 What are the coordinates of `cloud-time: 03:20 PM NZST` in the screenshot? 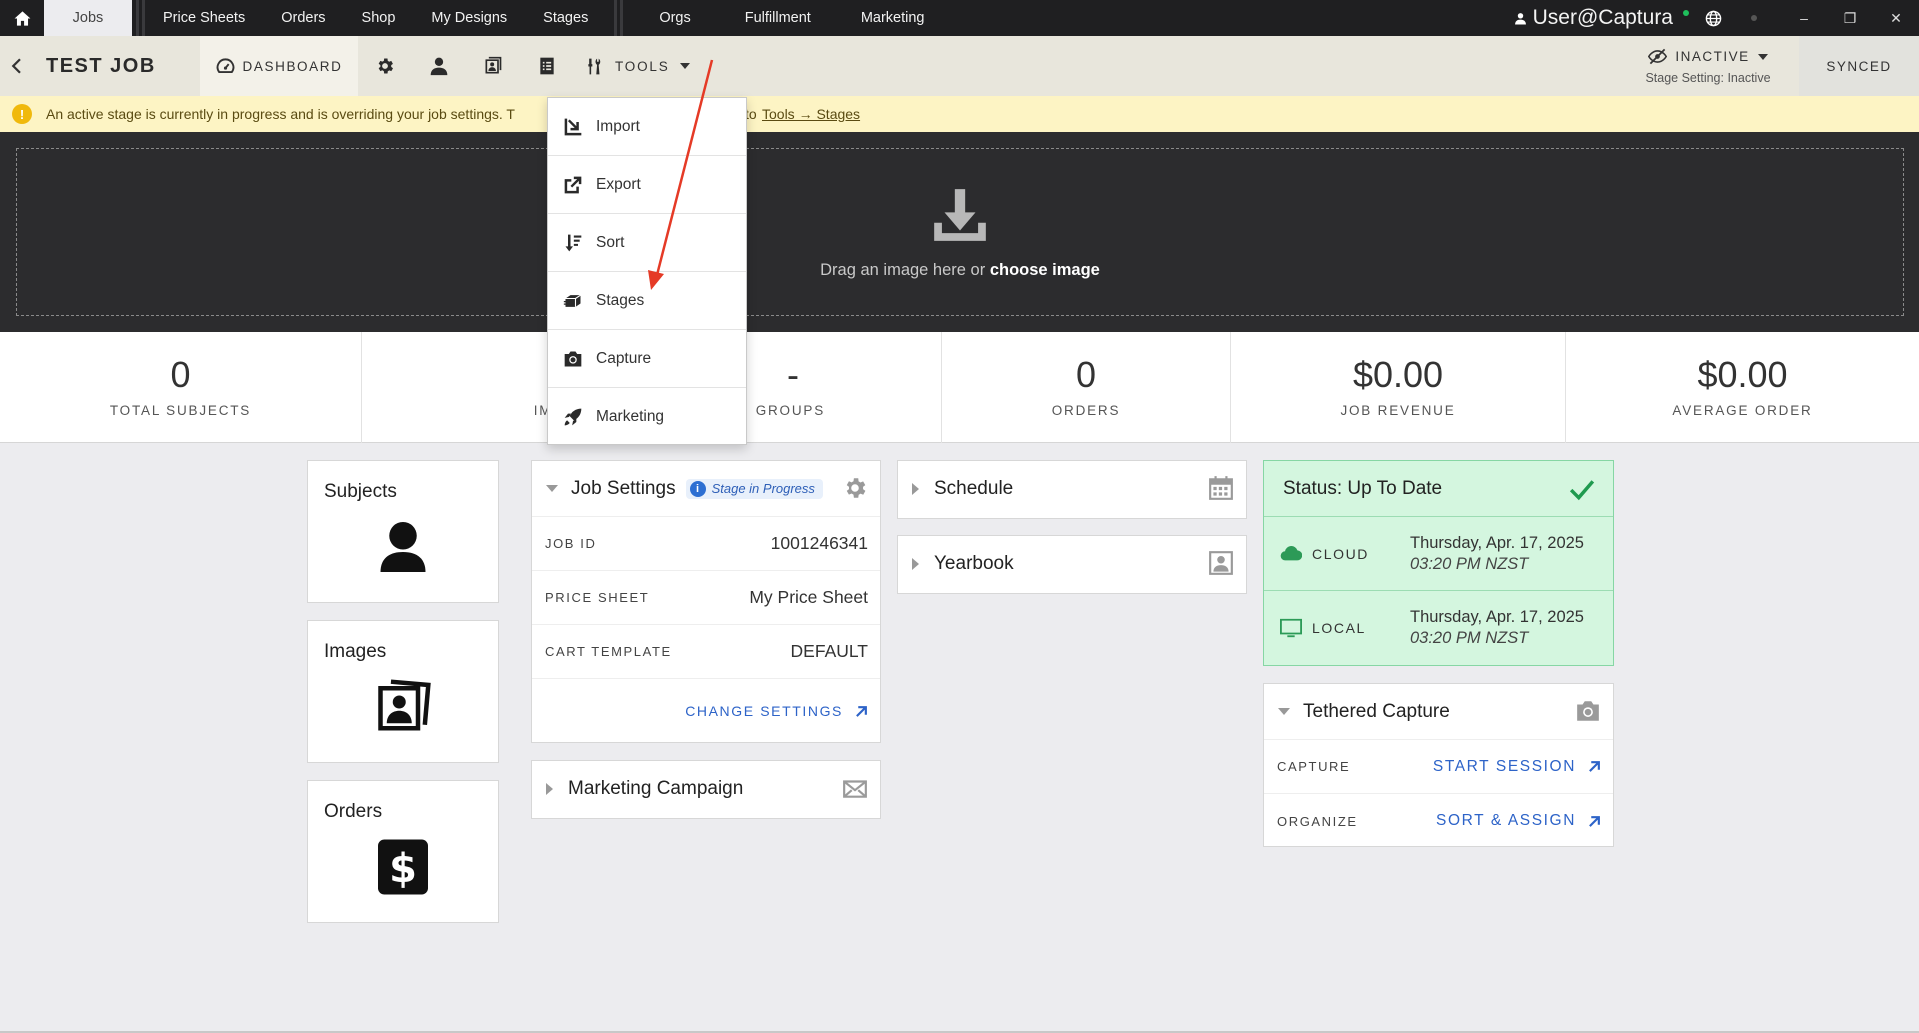 It's located at (1469, 563).